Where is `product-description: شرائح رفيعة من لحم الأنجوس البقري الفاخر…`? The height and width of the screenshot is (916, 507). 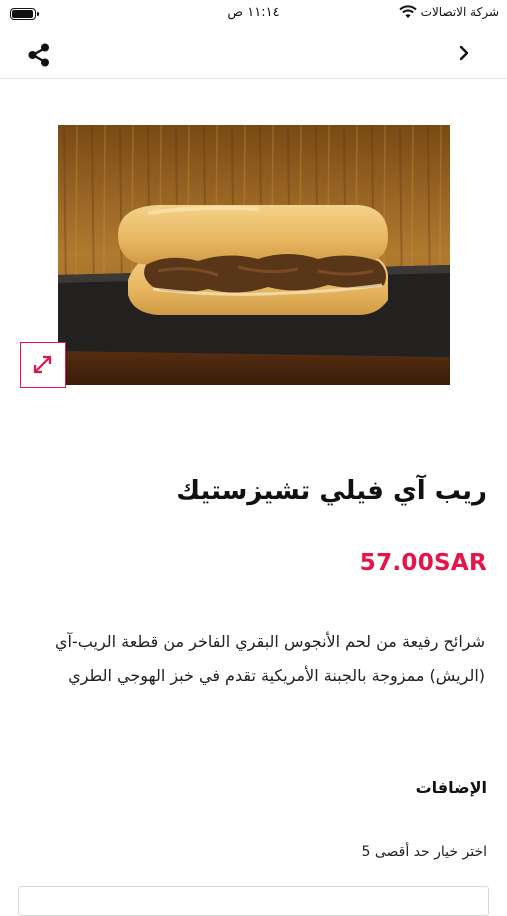 product-description: شرائح رفيعة من لحم الأنجوس البقري الفاخر… is located at coordinates (270, 658).